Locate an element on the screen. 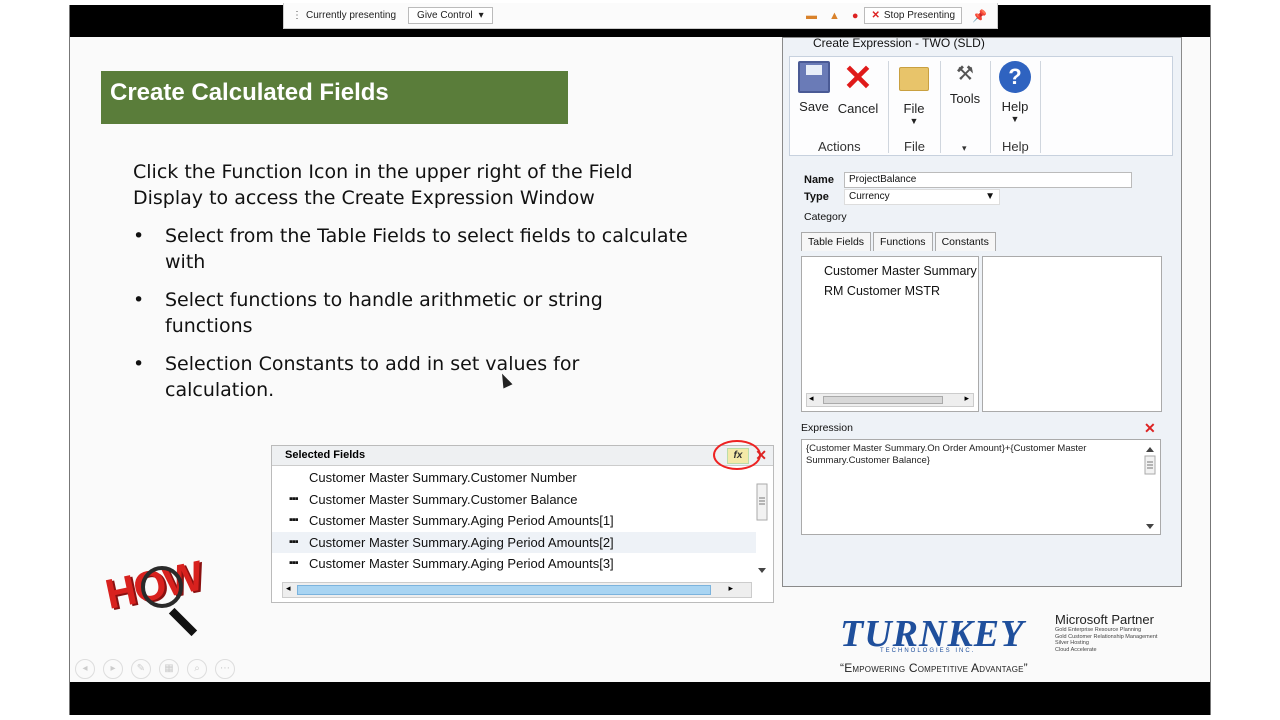  list-item-label: Customer Master Summary.Customer Number is located at coordinates (443, 477).